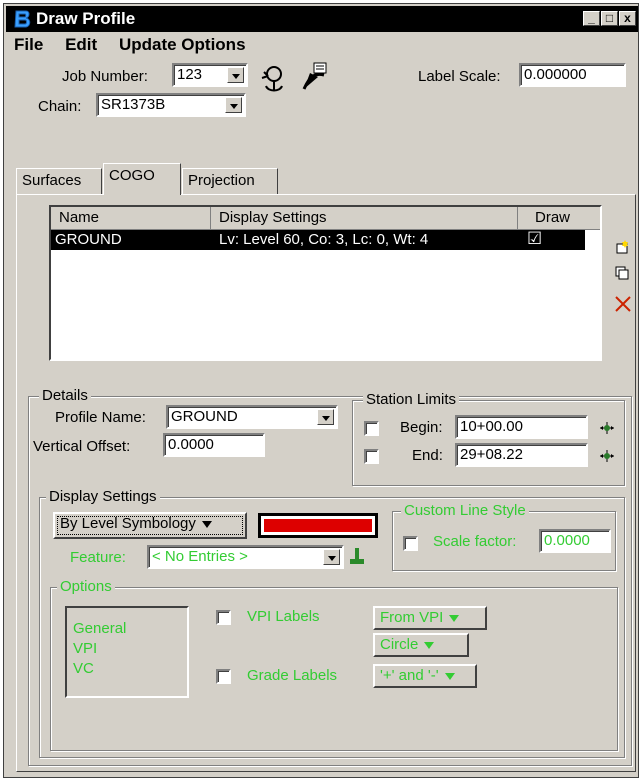  Describe the element at coordinates (622, 247) in the screenshot. I see `new-surface-icon` at that location.